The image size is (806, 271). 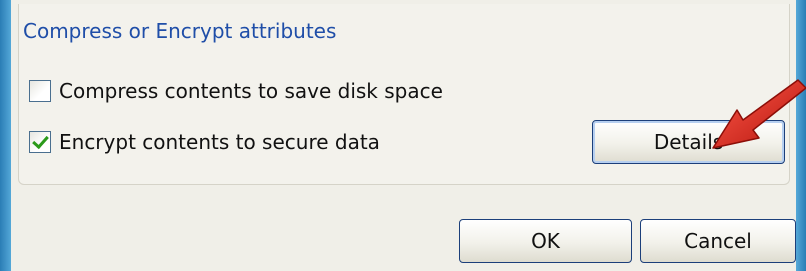 What do you see at coordinates (545, 241) in the screenshot?
I see `ok-button: OK` at bounding box center [545, 241].